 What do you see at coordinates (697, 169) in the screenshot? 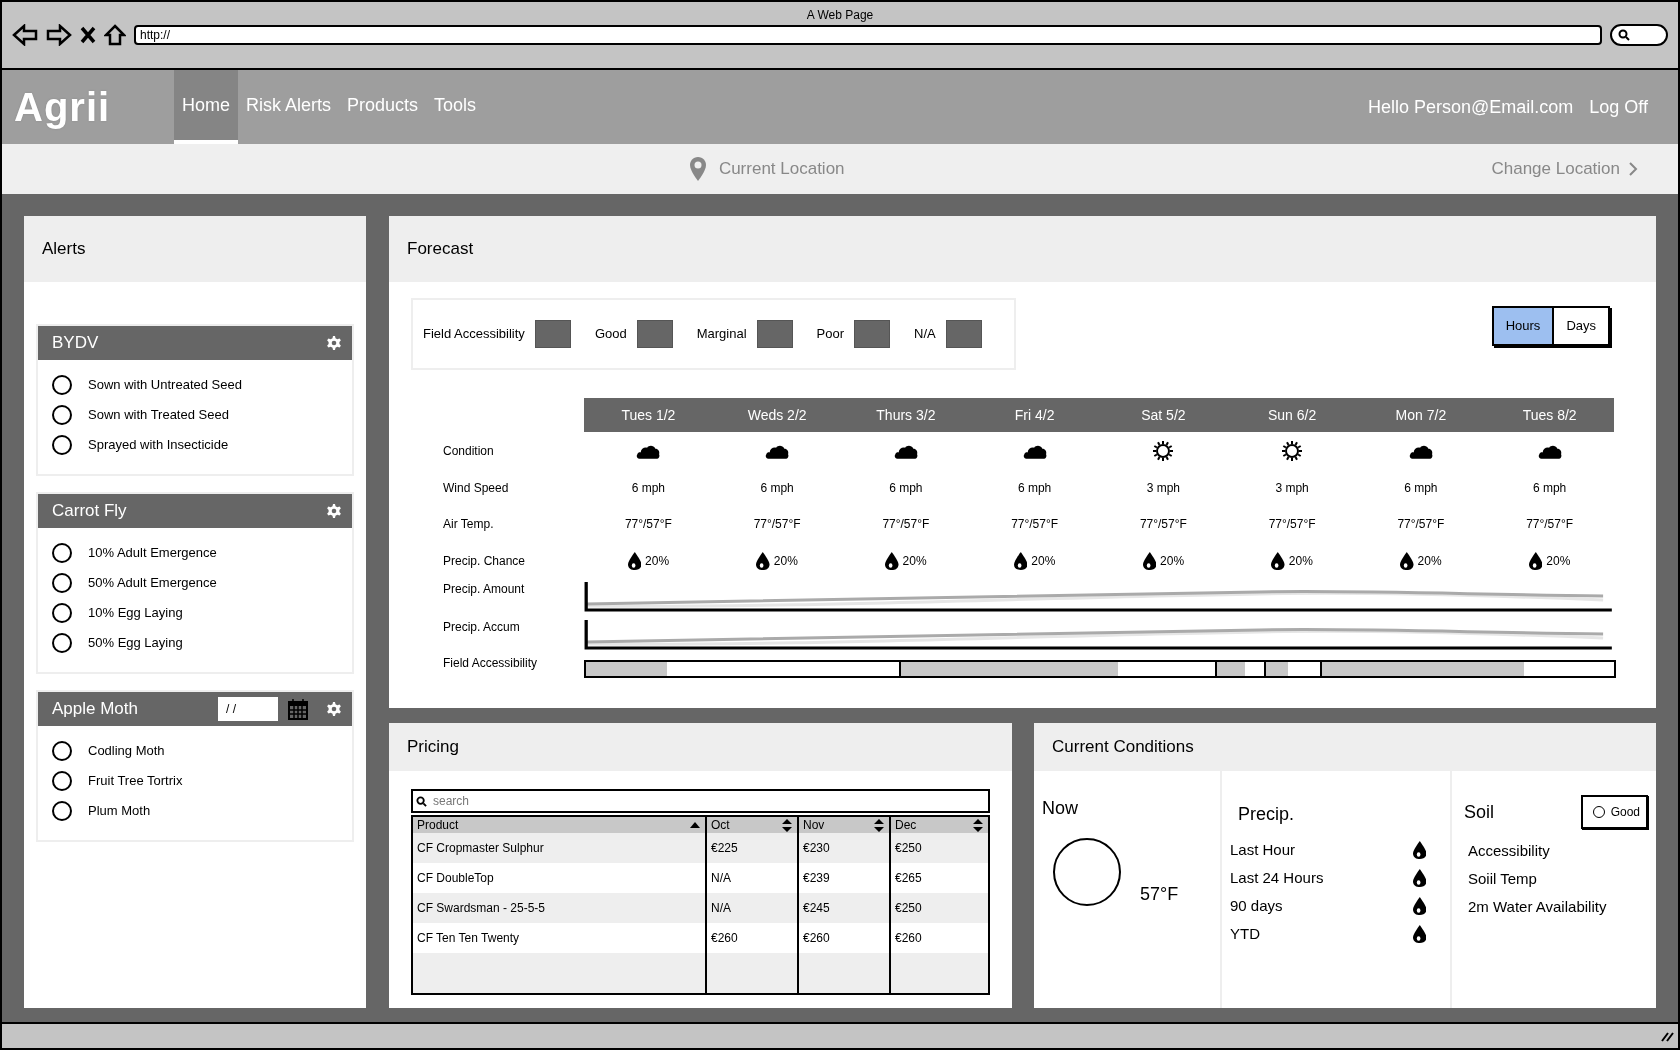
I see `location-pin-icon` at bounding box center [697, 169].